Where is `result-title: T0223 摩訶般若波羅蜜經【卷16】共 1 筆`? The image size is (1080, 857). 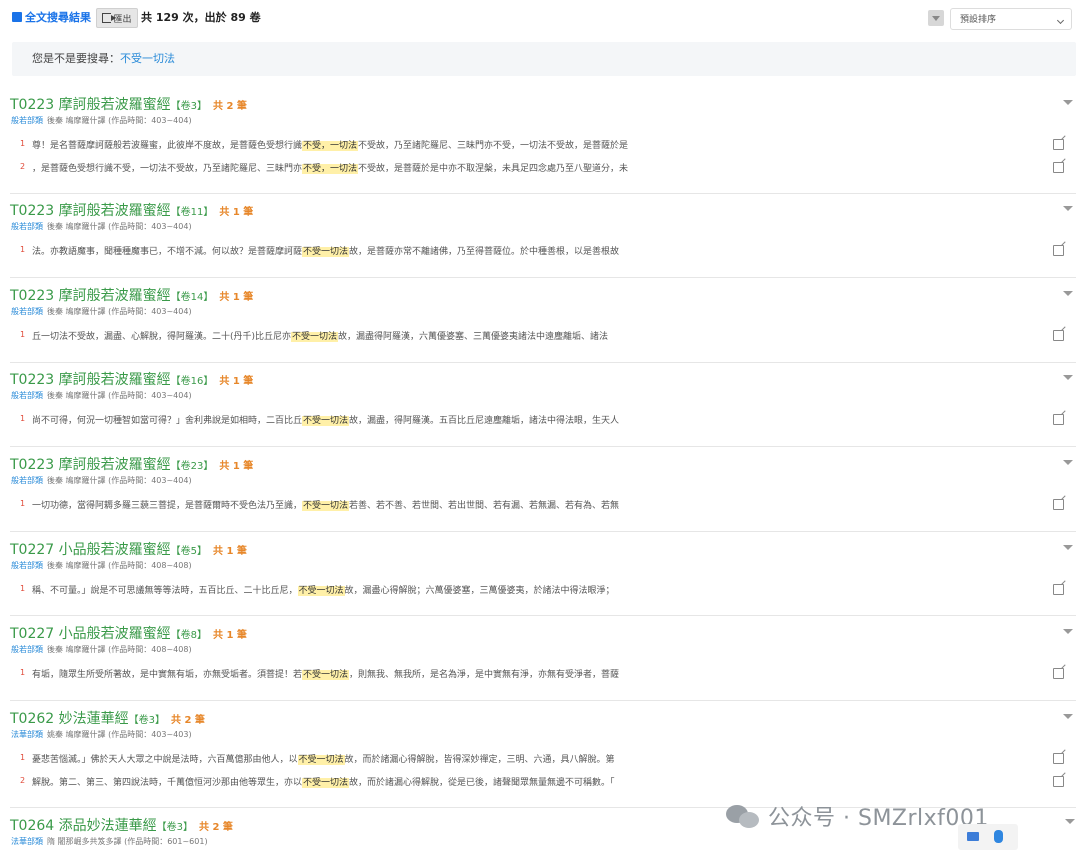
result-title: T0223 摩訶般若波羅蜜經【卷16】共 1 筆 is located at coordinates (131, 379).